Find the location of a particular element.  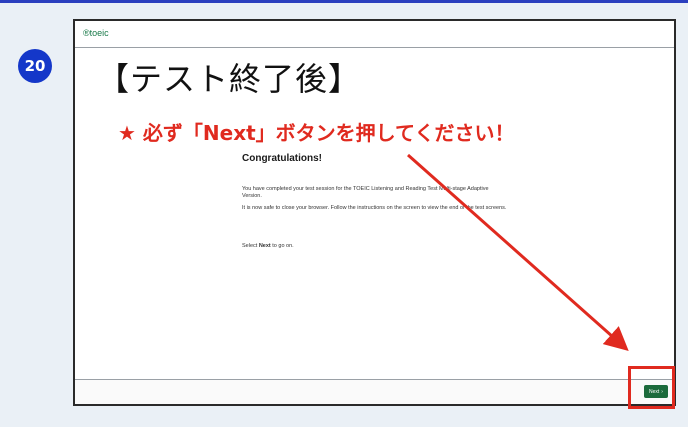

arrow-line is located at coordinates (518, 252).